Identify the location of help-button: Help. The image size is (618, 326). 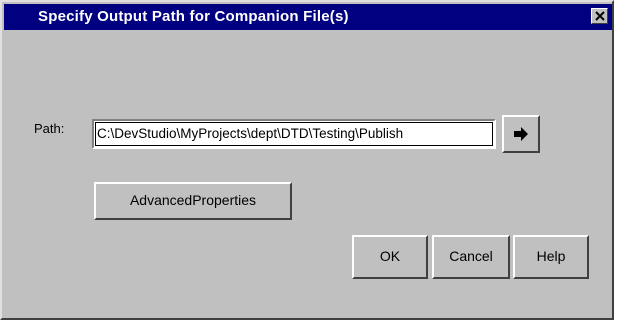
(551, 257).